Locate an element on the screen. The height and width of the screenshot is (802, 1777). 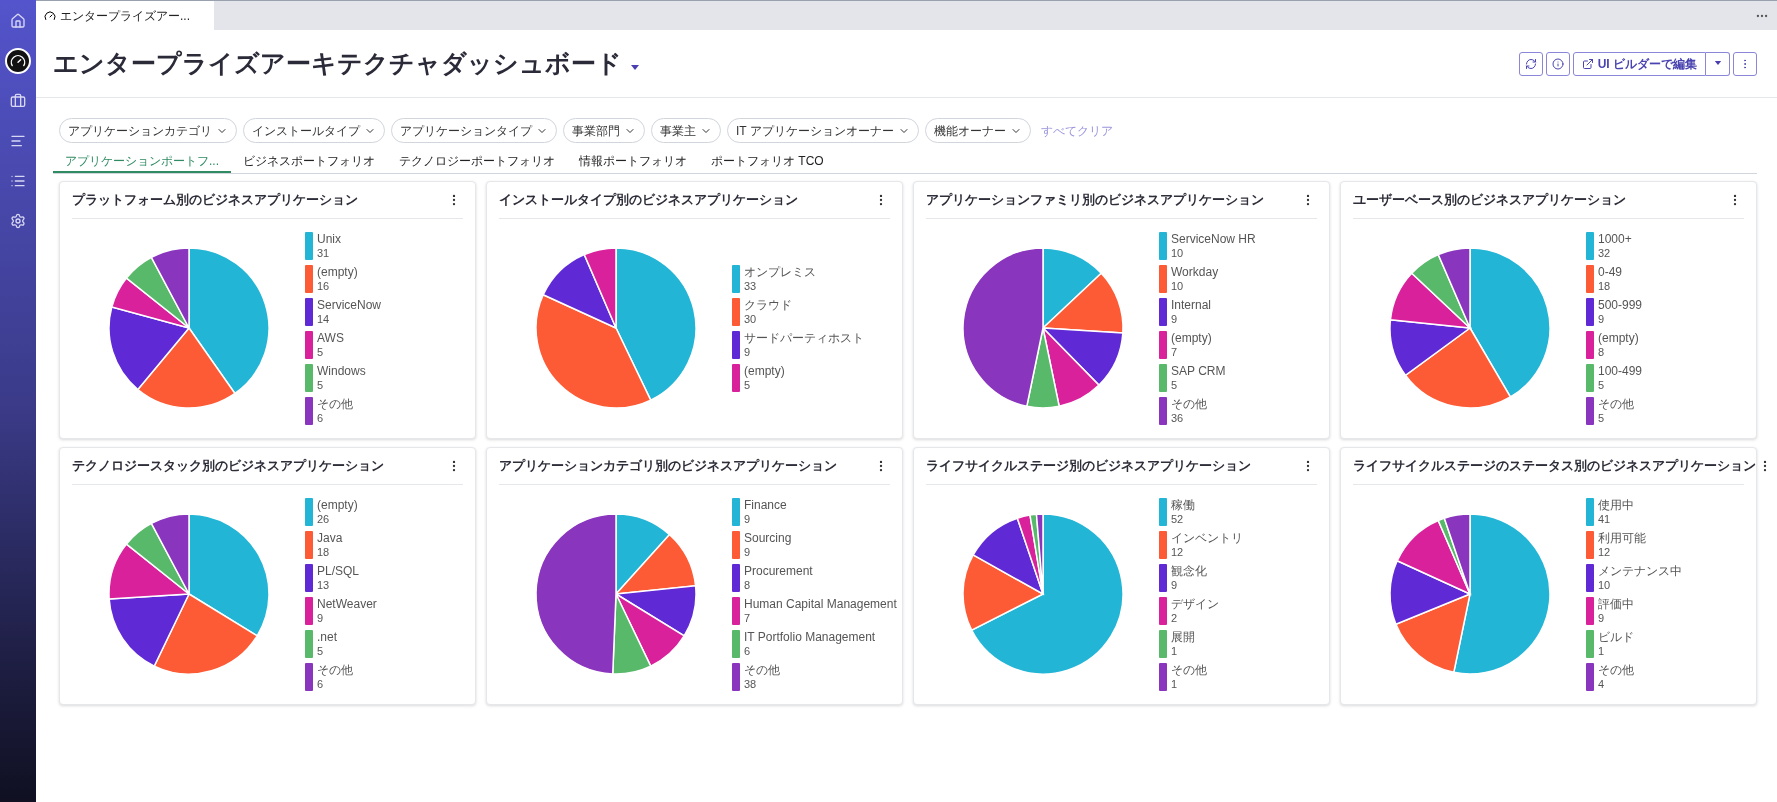
dashboard-icon is located at coordinates (18, 61).